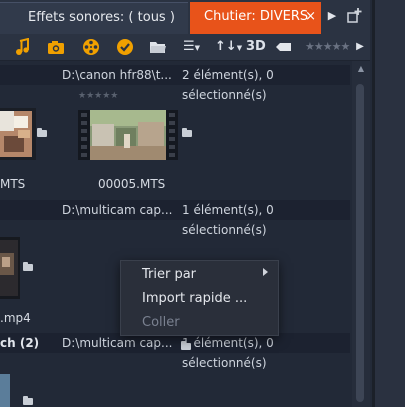 The height and width of the screenshot is (407, 405). I want to click on menu-item-paste: Coller, so click(161, 322).